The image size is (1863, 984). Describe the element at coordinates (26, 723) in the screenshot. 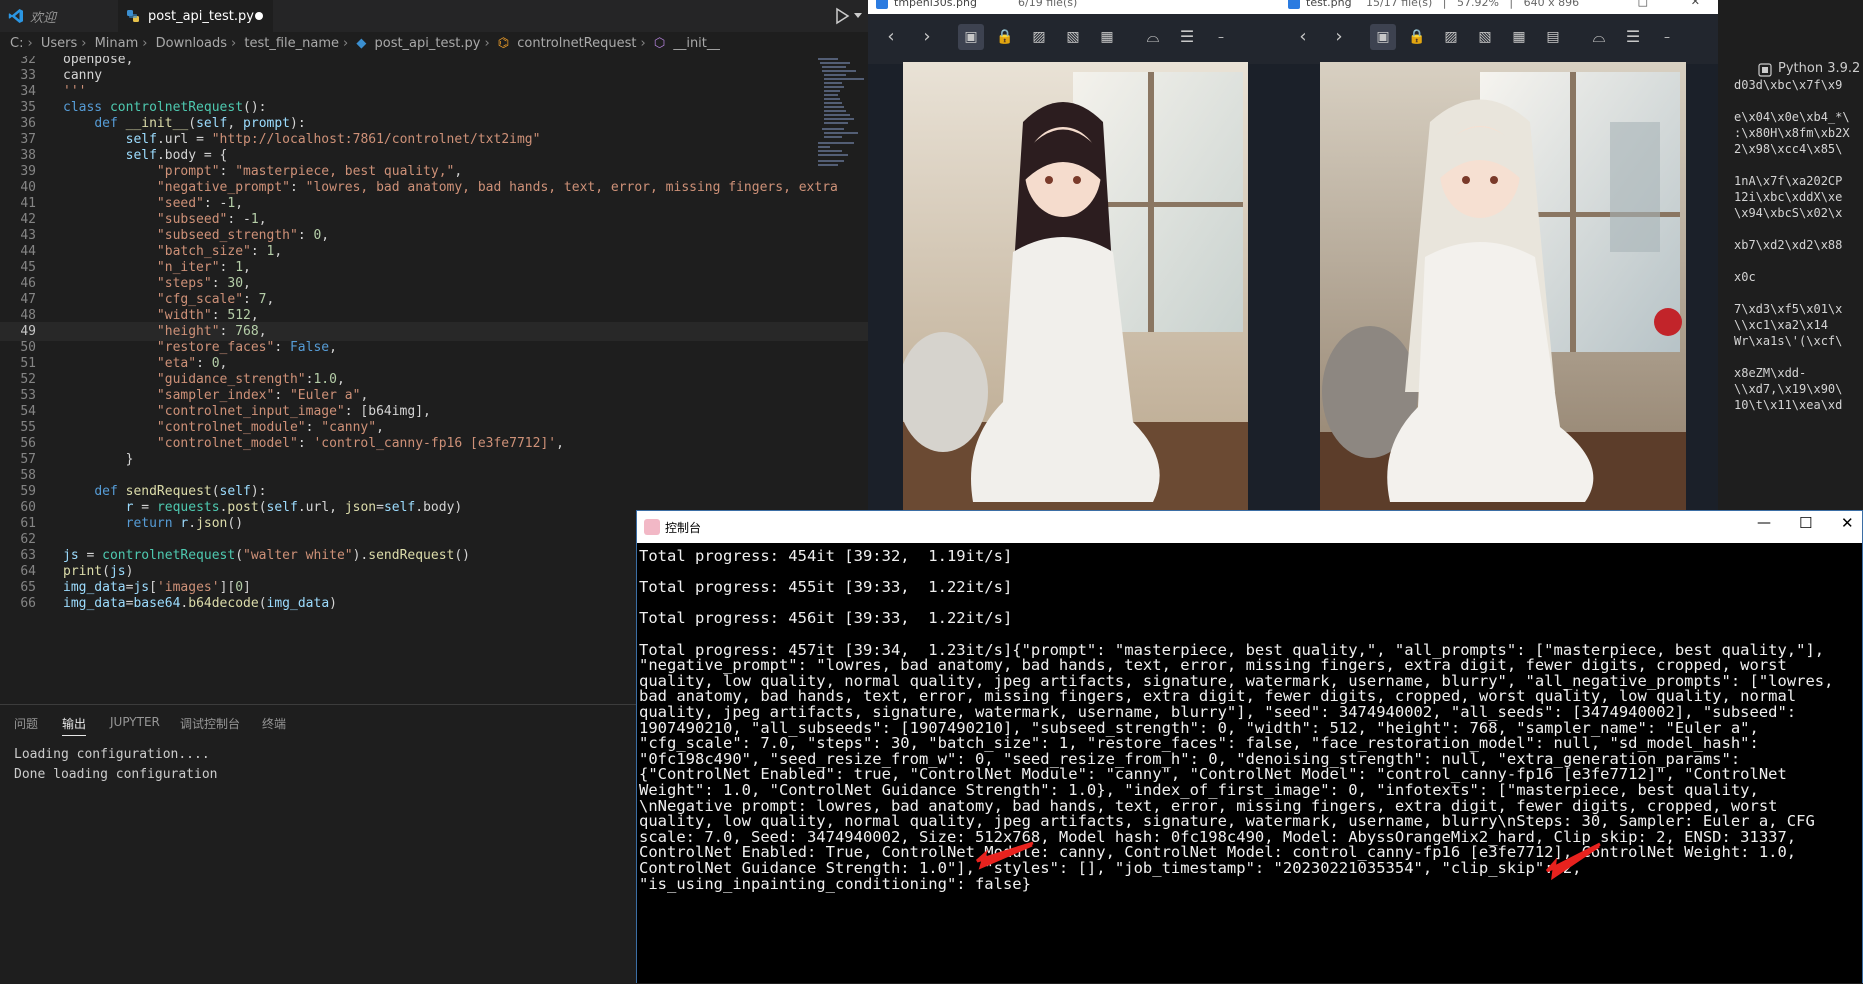

I see `panel-tab-problems: 问题` at that location.